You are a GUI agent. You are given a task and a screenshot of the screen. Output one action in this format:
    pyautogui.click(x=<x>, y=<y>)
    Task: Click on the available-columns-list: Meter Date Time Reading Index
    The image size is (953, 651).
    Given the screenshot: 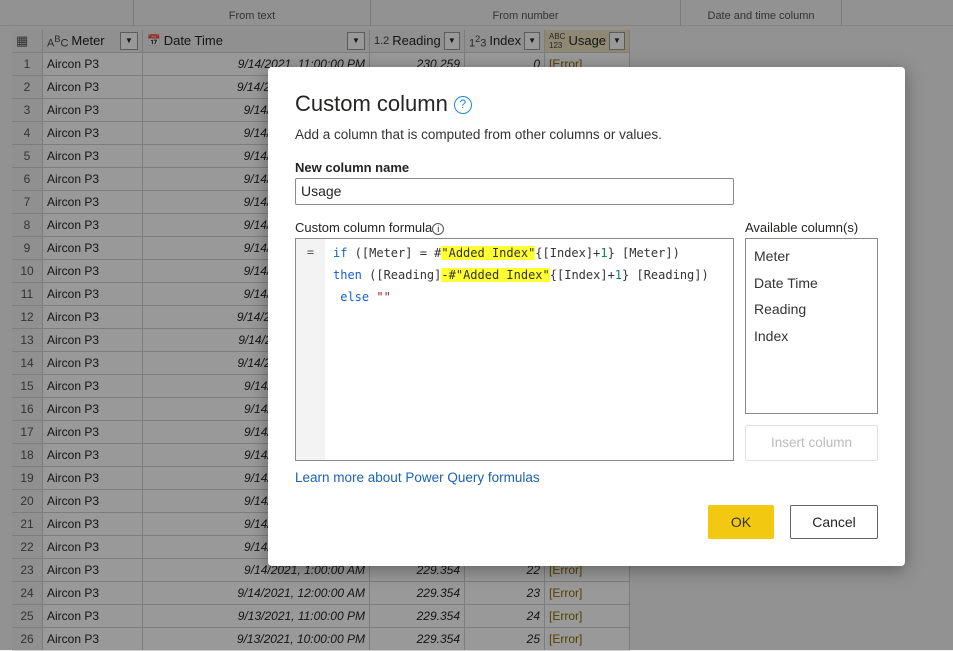 What is the action you would take?
    pyautogui.click(x=811, y=326)
    